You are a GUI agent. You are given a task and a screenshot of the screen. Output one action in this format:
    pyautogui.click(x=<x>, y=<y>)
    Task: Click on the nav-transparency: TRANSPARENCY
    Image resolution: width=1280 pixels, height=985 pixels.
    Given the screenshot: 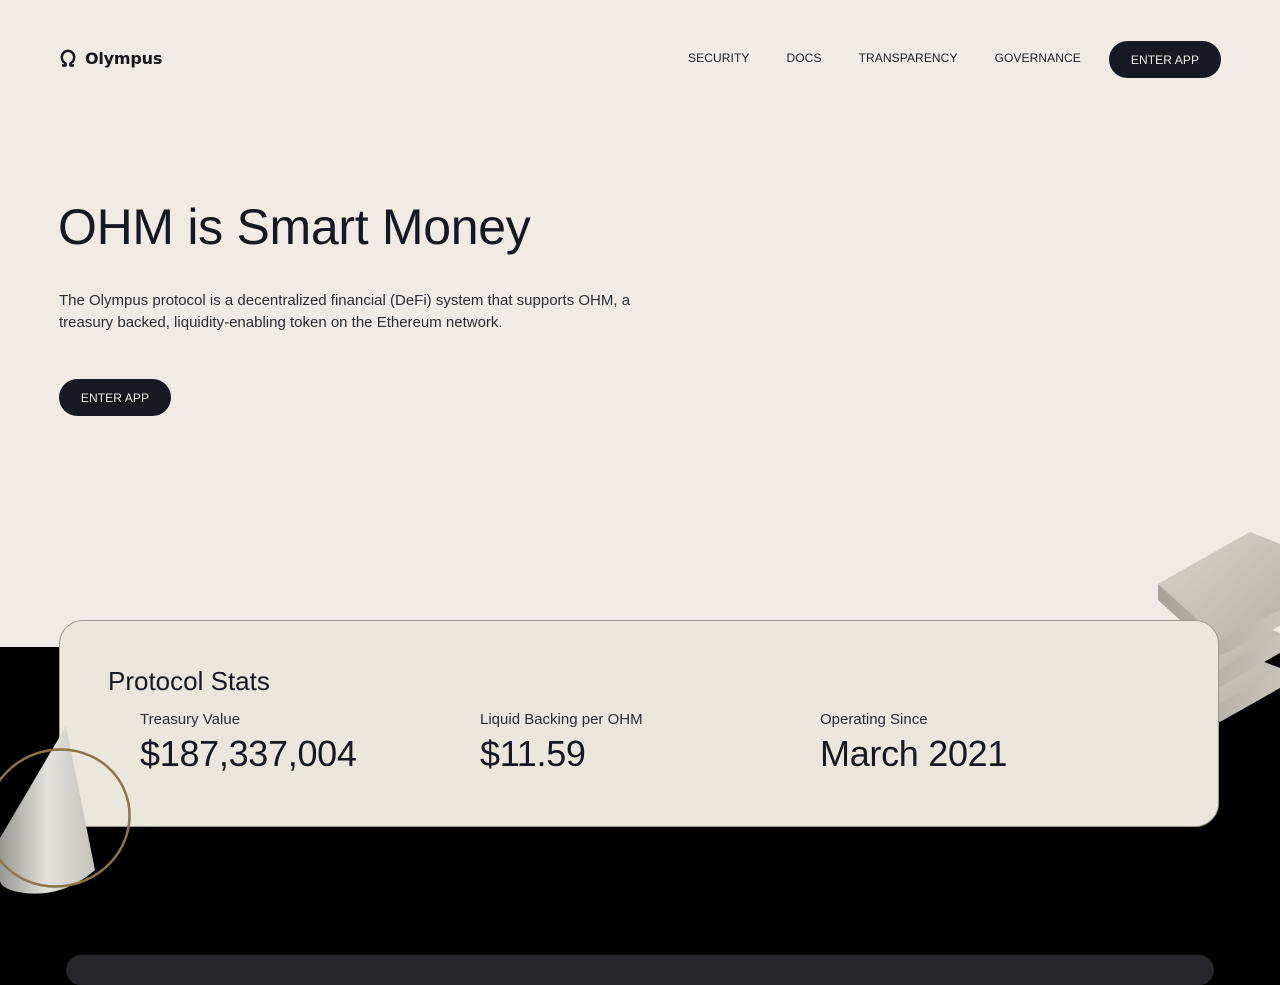 What is the action you would take?
    pyautogui.click(x=908, y=58)
    